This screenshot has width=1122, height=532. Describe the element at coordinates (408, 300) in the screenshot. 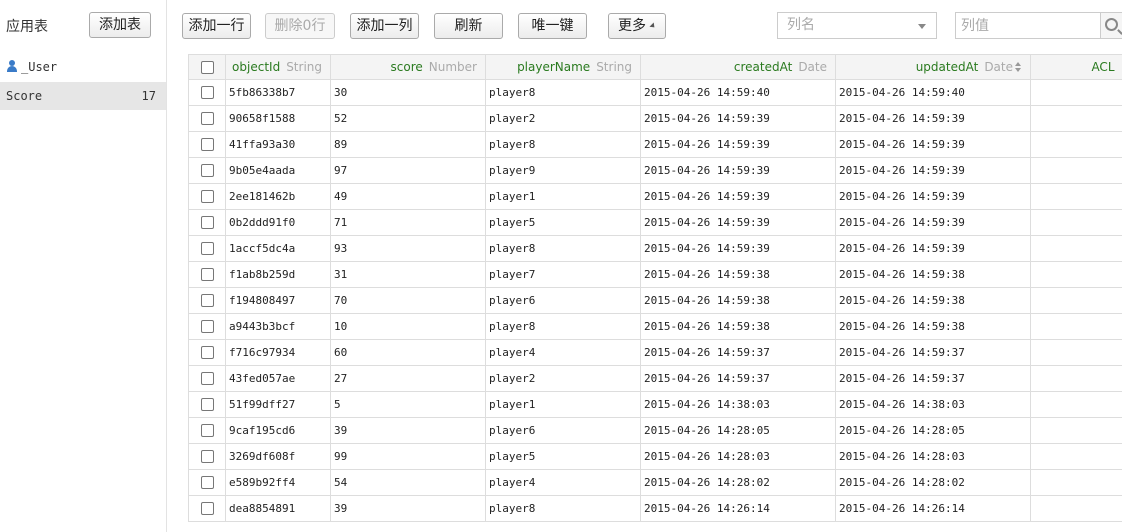

I see `cell-score: 70` at that location.